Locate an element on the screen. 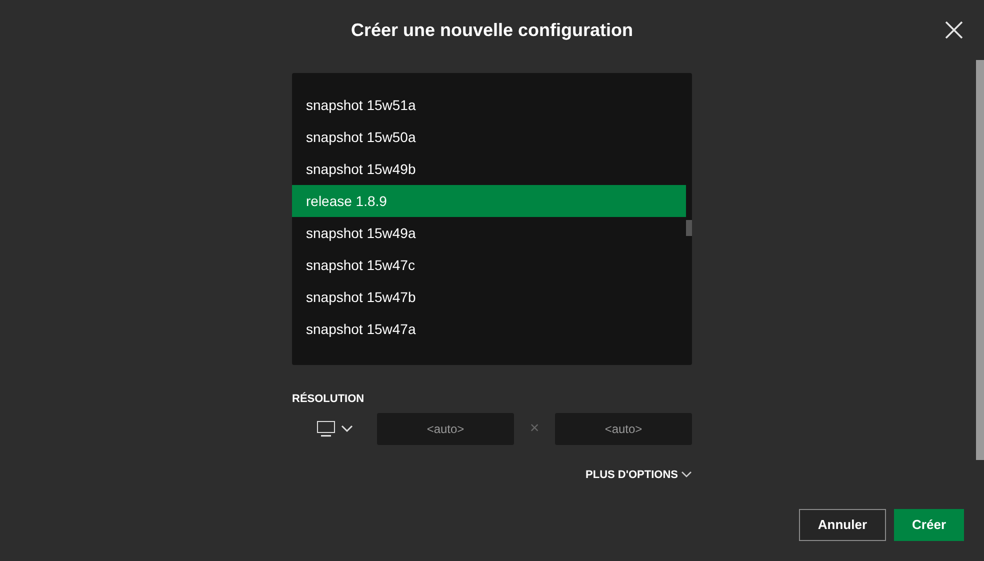 The width and height of the screenshot is (984, 561). version-item: release 1.8.9 is located at coordinates (489, 201).